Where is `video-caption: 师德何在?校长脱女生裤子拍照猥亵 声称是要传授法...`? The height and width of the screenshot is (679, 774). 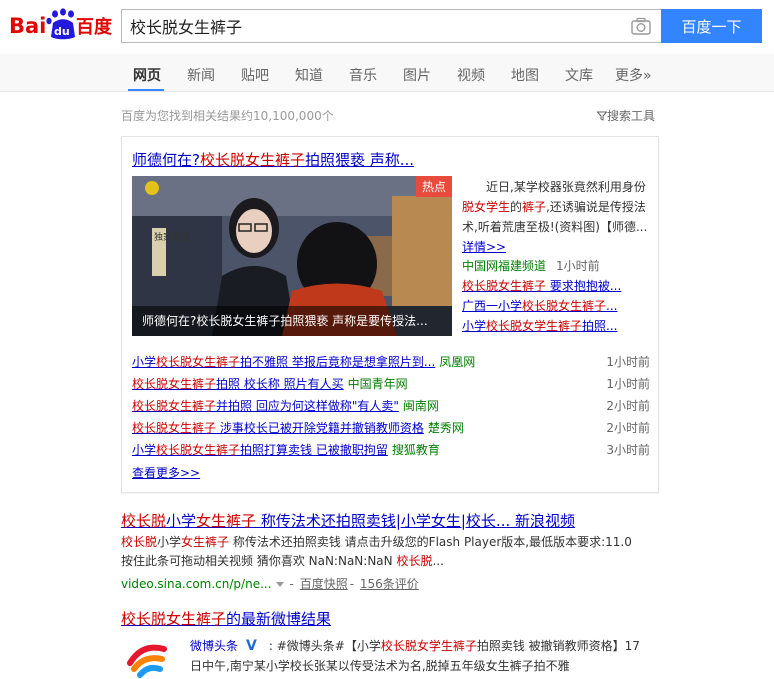 video-caption: 师德何在?校长脱女生裤子拍照猥亵 声称是要传授法... is located at coordinates (292, 321).